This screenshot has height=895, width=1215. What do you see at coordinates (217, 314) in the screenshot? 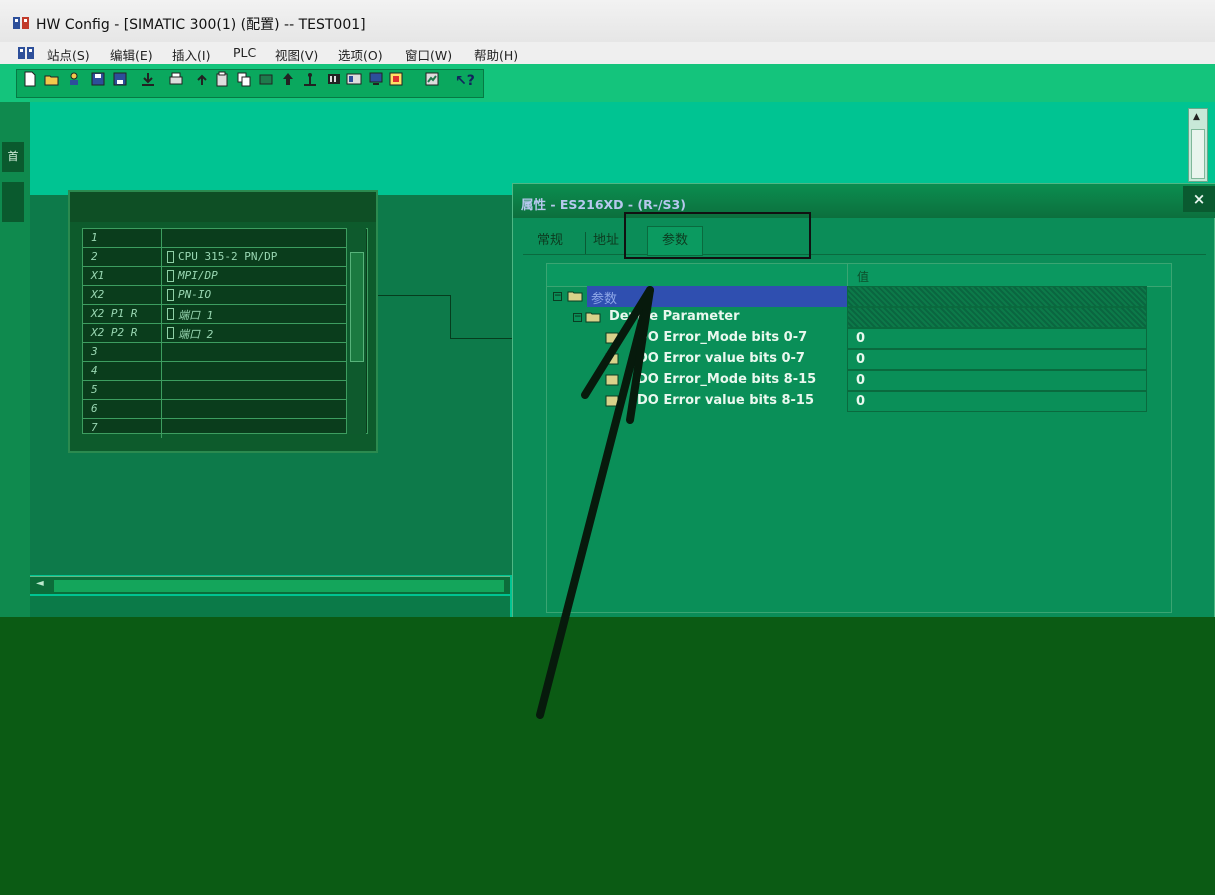
I see `rack-row: X2 P1 R 端口 1` at bounding box center [217, 314].